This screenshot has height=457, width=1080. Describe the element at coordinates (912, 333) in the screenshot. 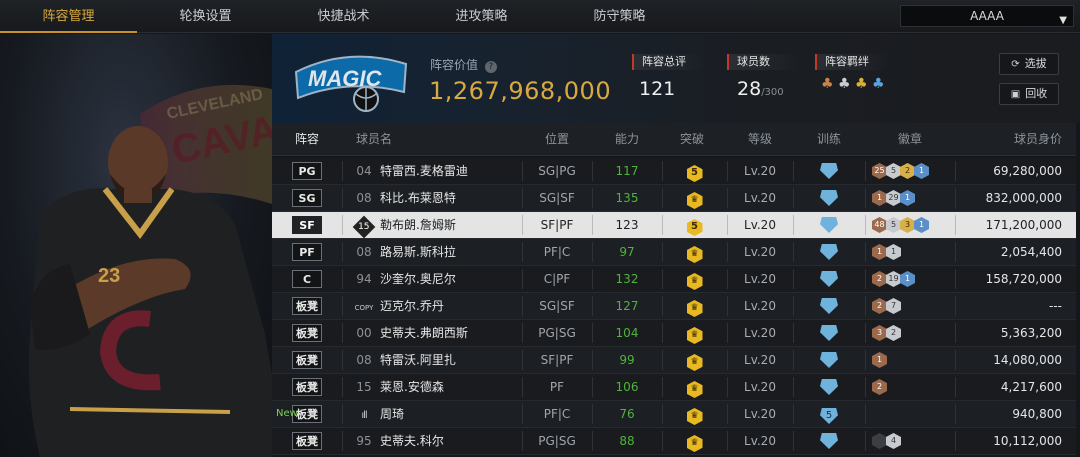

I see `badges-cell: 32` at that location.